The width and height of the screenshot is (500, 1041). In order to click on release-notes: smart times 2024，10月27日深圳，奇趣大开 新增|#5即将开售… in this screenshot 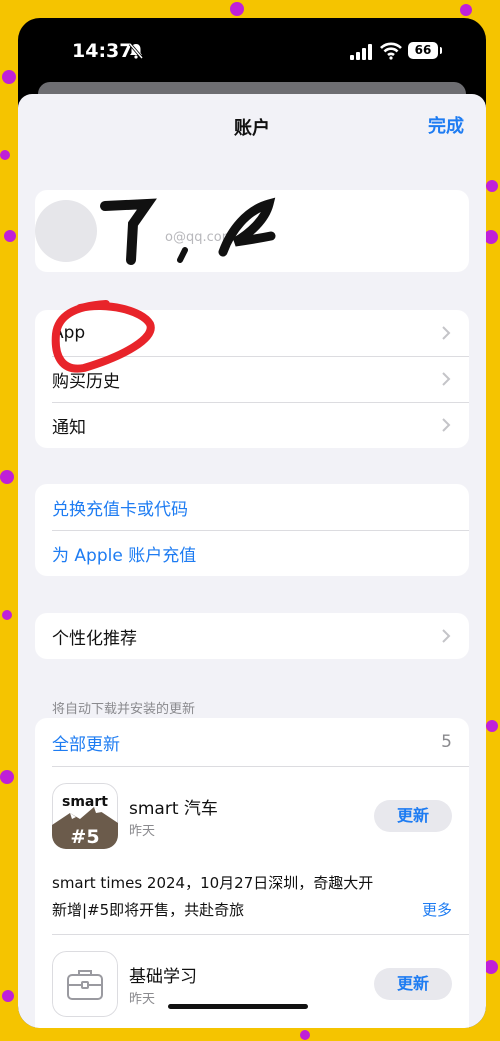, I will do `click(260, 900)`.